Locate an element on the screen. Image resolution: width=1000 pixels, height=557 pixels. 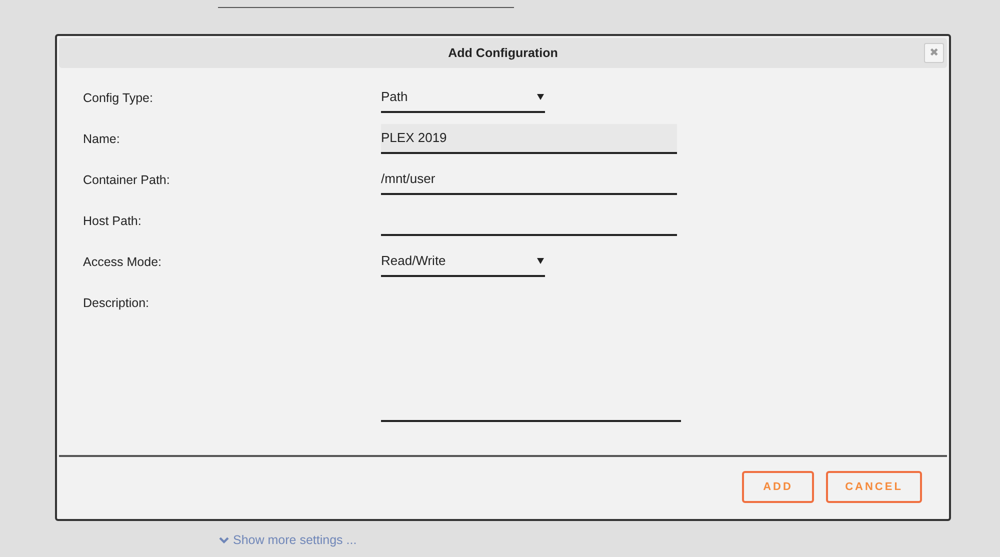
field-label: Host Path: is located at coordinates (112, 221).